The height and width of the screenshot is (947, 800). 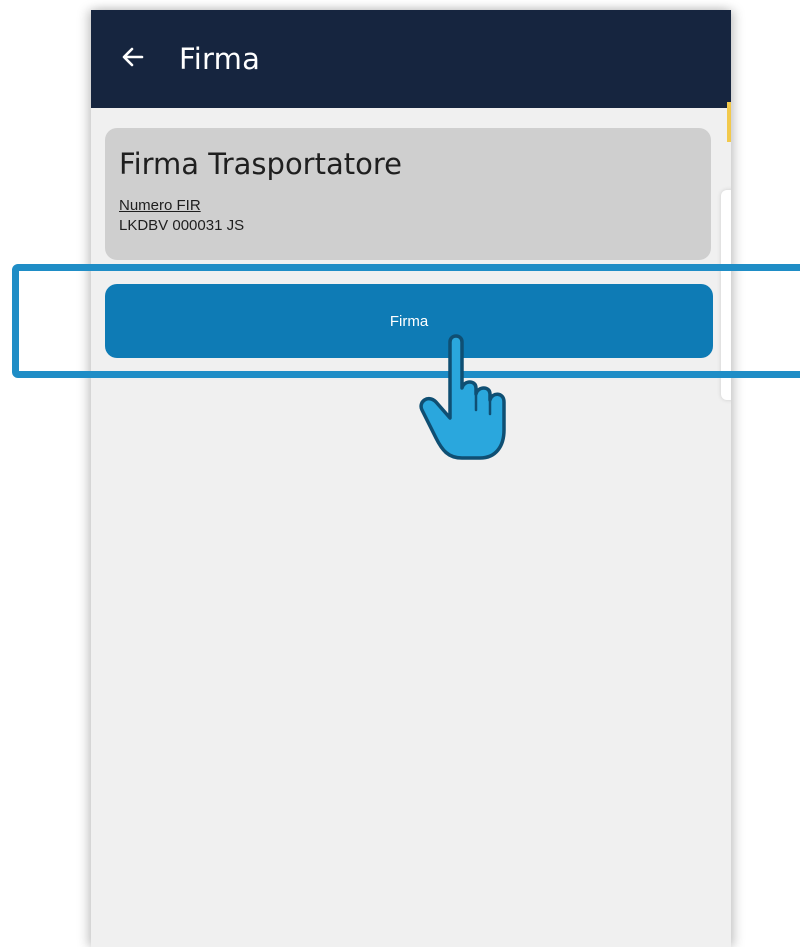 What do you see at coordinates (464, 397) in the screenshot?
I see `hand-pointer-icon` at bounding box center [464, 397].